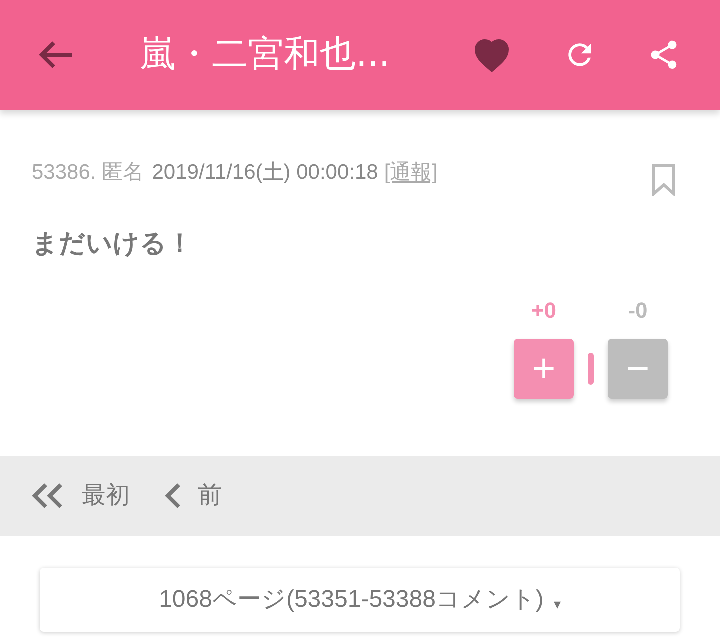  I want to click on post-datetime: 2019/11/16(土) 00:00:18, so click(265, 173).